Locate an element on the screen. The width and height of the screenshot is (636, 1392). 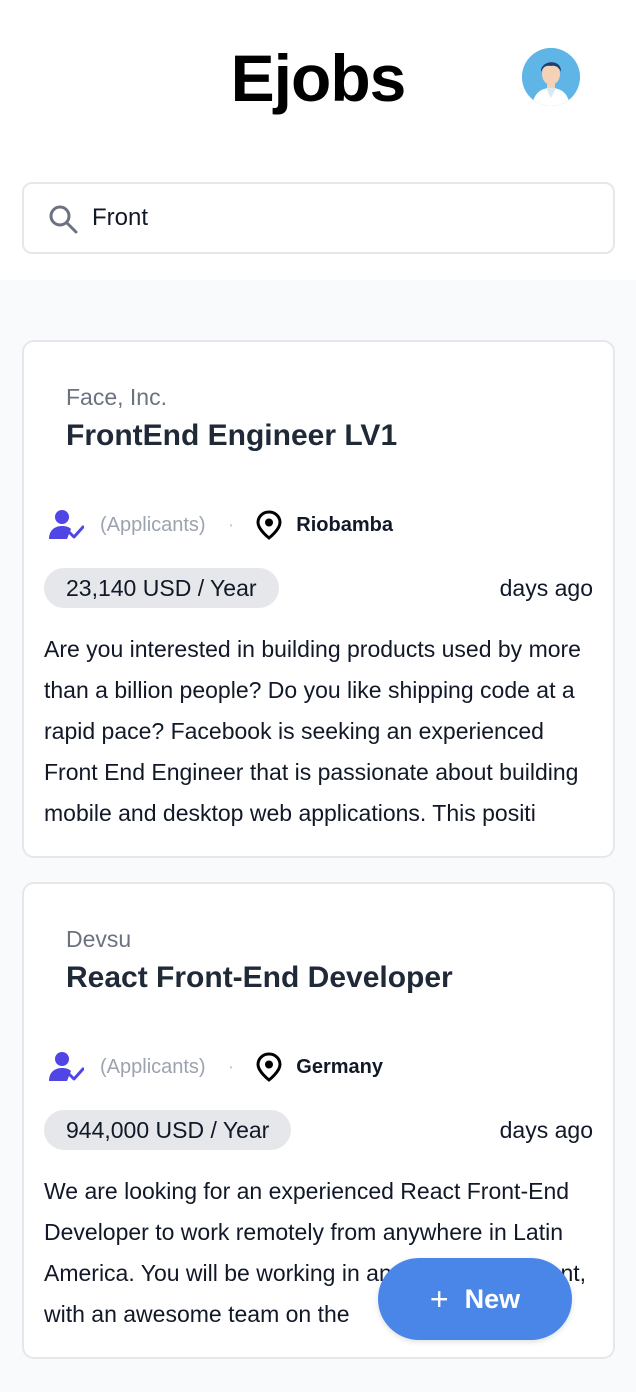
search-input is located at coordinates (342, 218).